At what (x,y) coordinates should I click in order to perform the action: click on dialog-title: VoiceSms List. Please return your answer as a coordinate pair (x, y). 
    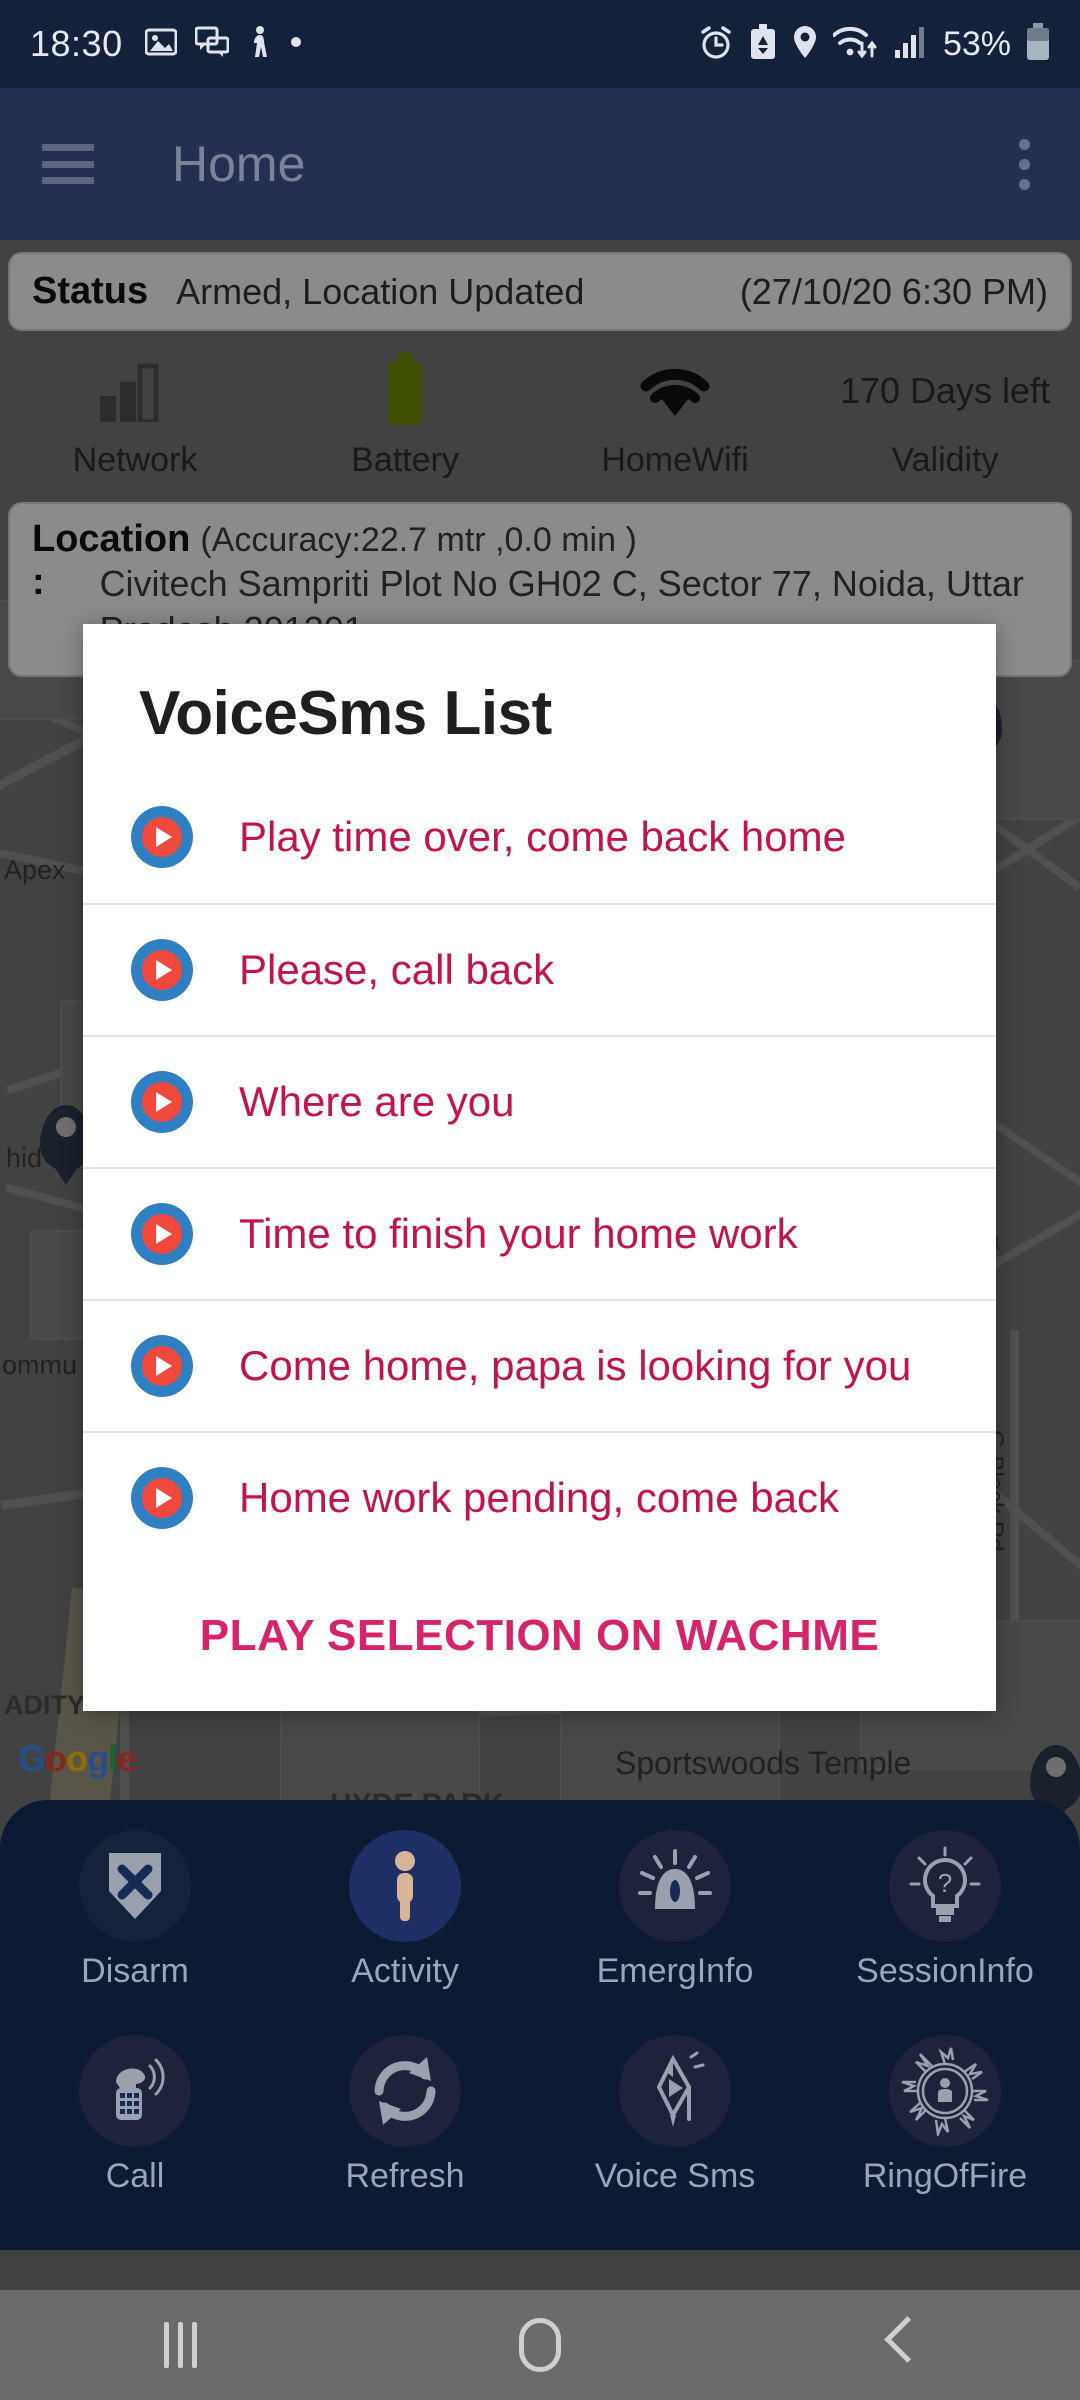
    Looking at the image, I should click on (345, 713).